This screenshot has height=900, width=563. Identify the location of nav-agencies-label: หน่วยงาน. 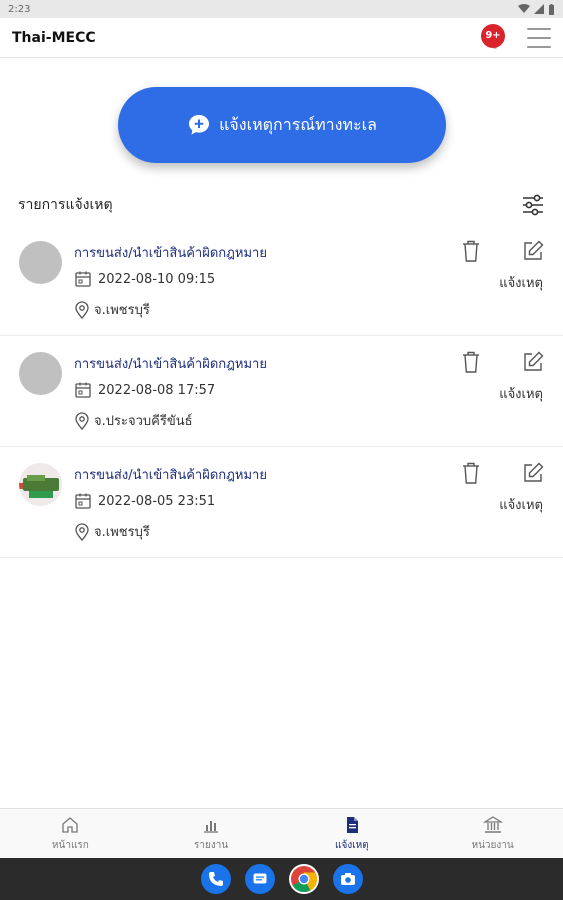
(492, 845).